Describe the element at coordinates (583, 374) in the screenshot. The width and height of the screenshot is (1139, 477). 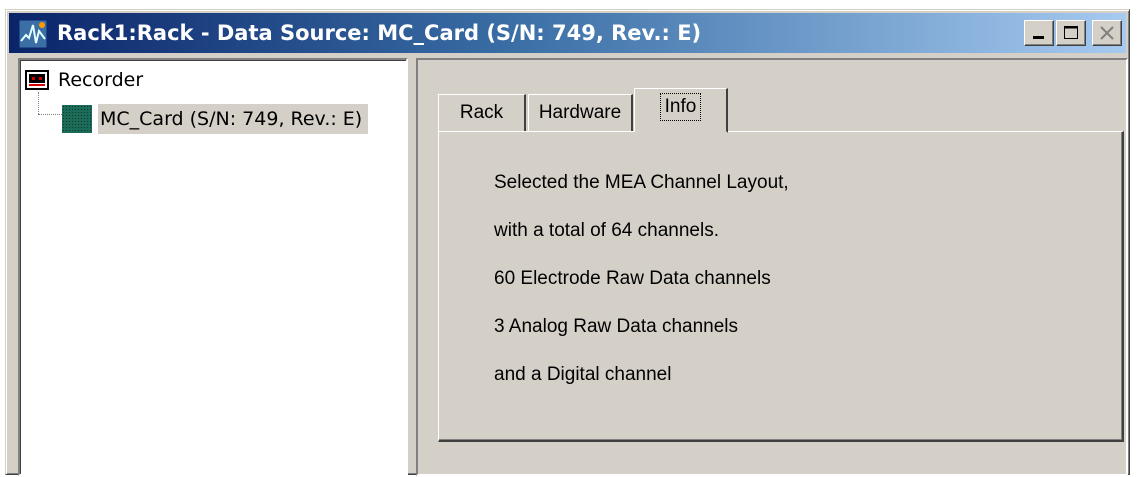
I see `info-line: and a Digital channel` at that location.